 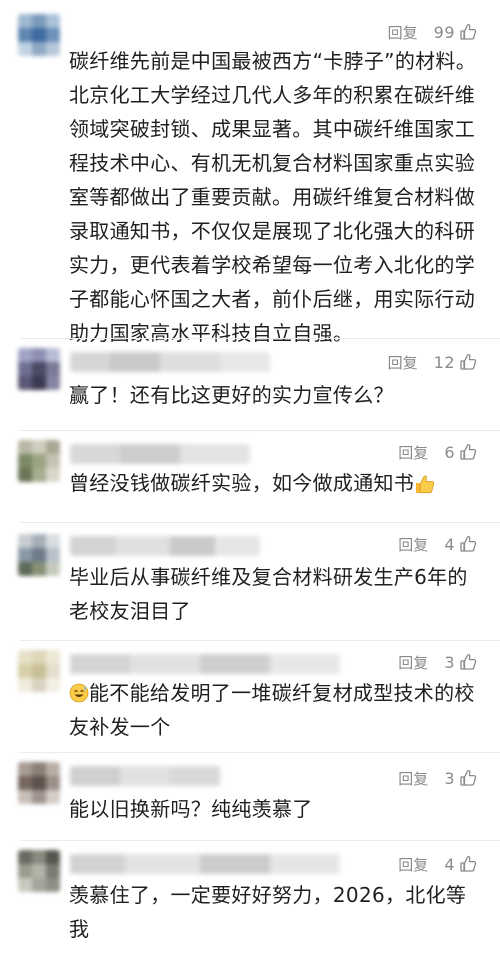 I want to click on comment-text-row: 曾经没钱做碳纤实验，如今做成通知书, so click(x=274, y=483).